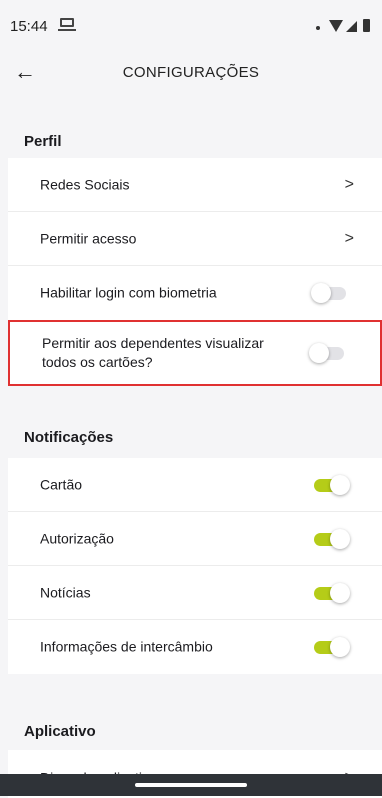 This screenshot has width=382, height=798. What do you see at coordinates (329, 293) in the screenshot?
I see `biometric-login-toggle` at bounding box center [329, 293].